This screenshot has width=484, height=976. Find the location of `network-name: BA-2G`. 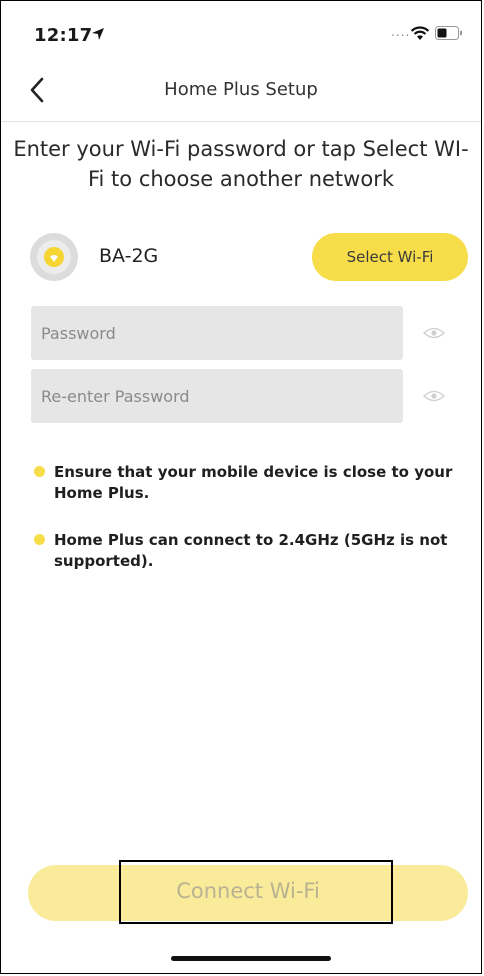

network-name: BA-2G is located at coordinates (129, 256).